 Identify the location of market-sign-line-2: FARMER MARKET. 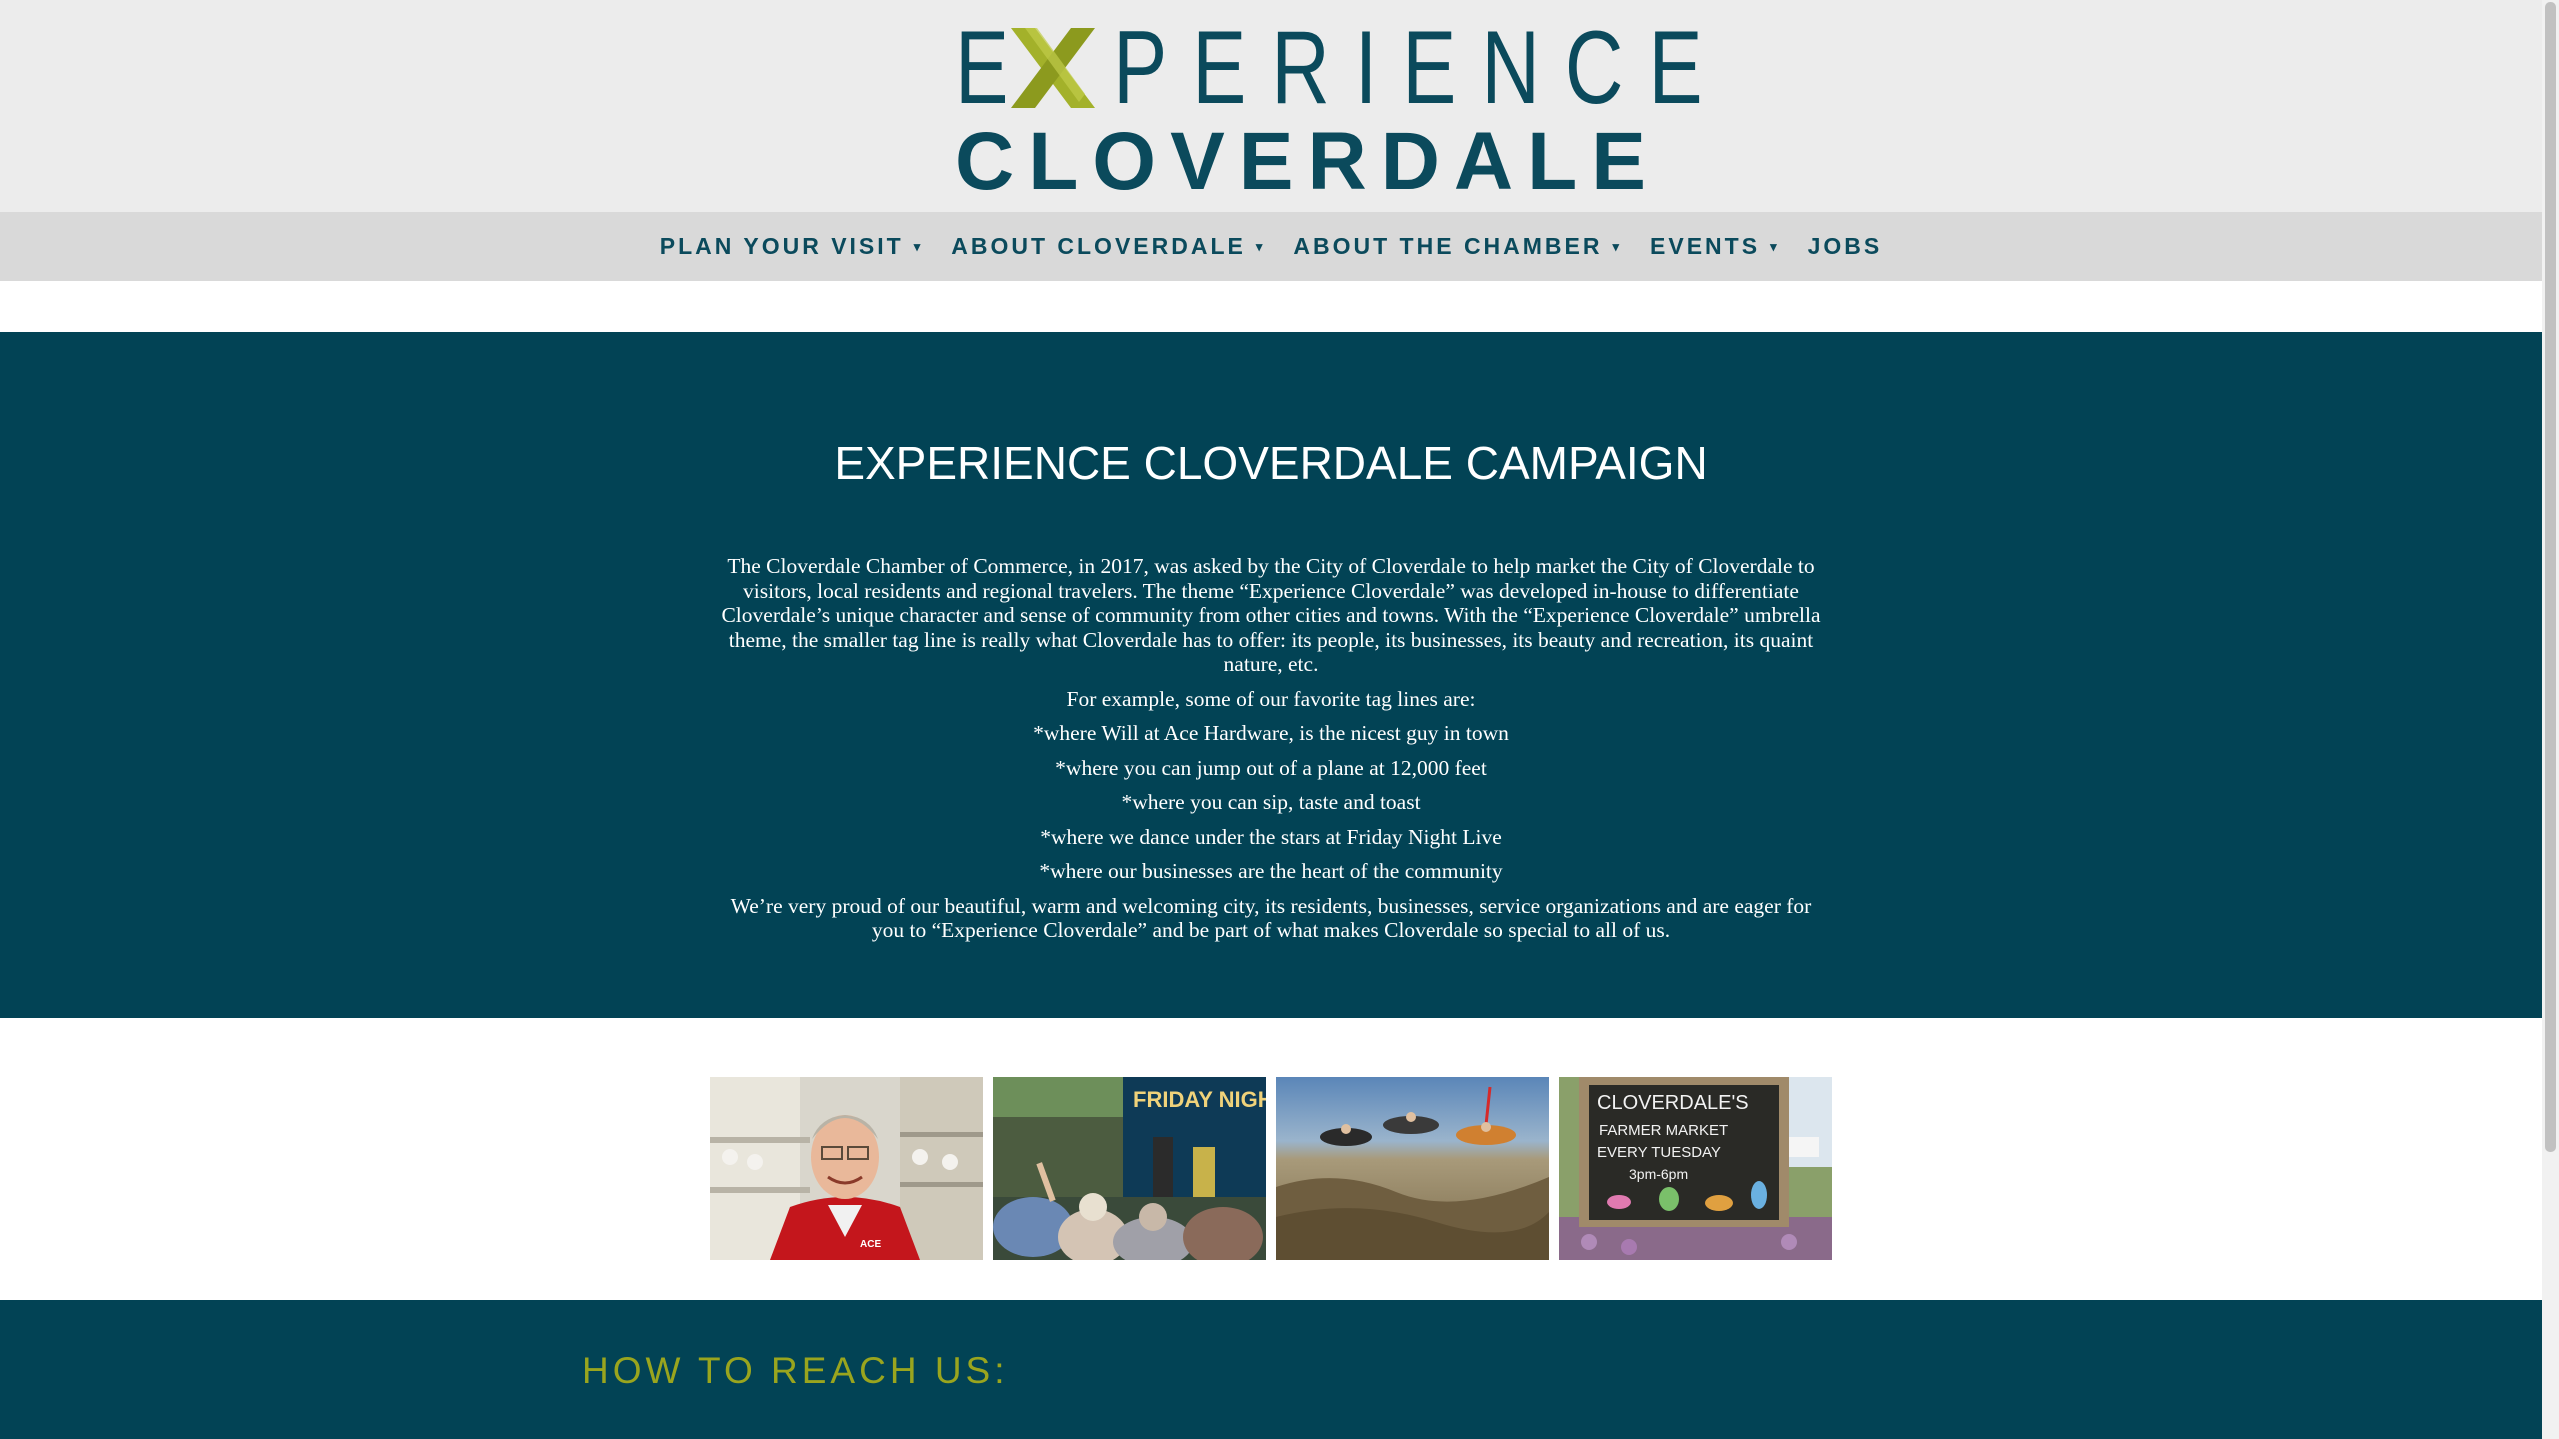
(1663, 1130).